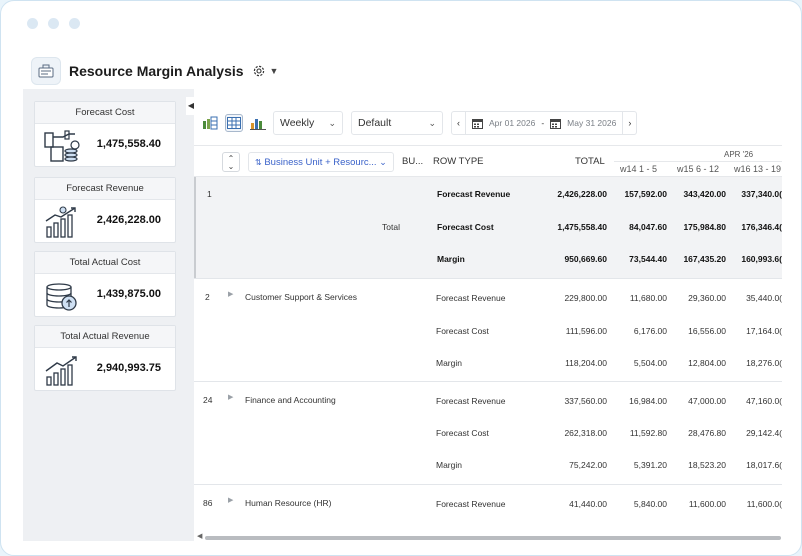  I want to click on row-total: 950,669.60, so click(585, 259).